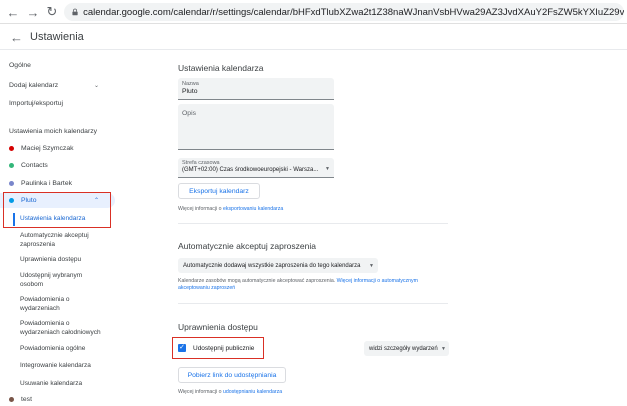 The image size is (627, 406). What do you see at coordinates (52, 349) in the screenshot?
I see `sidebar-sub-general-notifications: Powiadomienia ogólne` at bounding box center [52, 349].